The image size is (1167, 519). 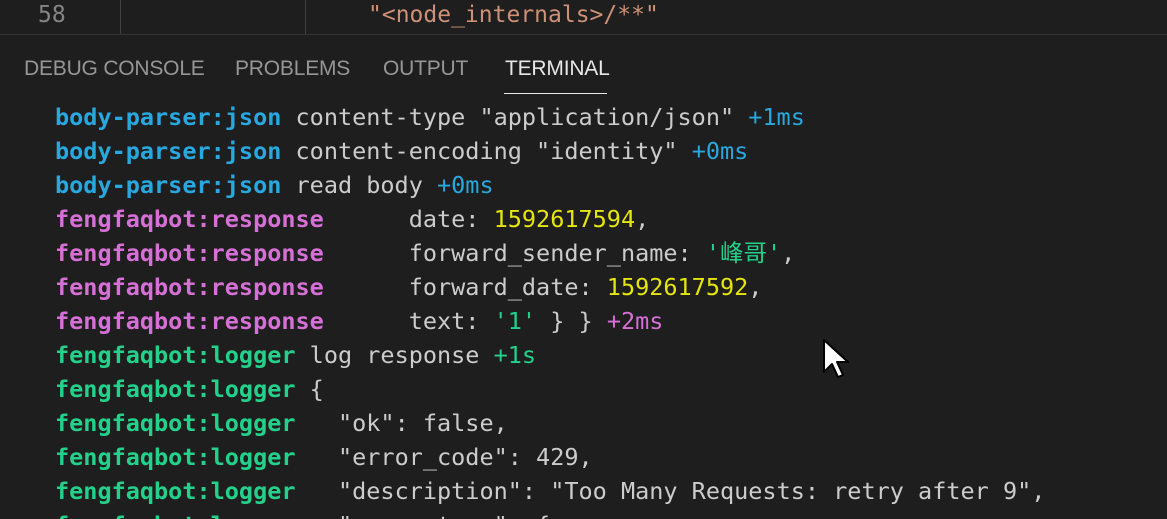 I want to click on log-timing: +2ms, so click(x=635, y=321).